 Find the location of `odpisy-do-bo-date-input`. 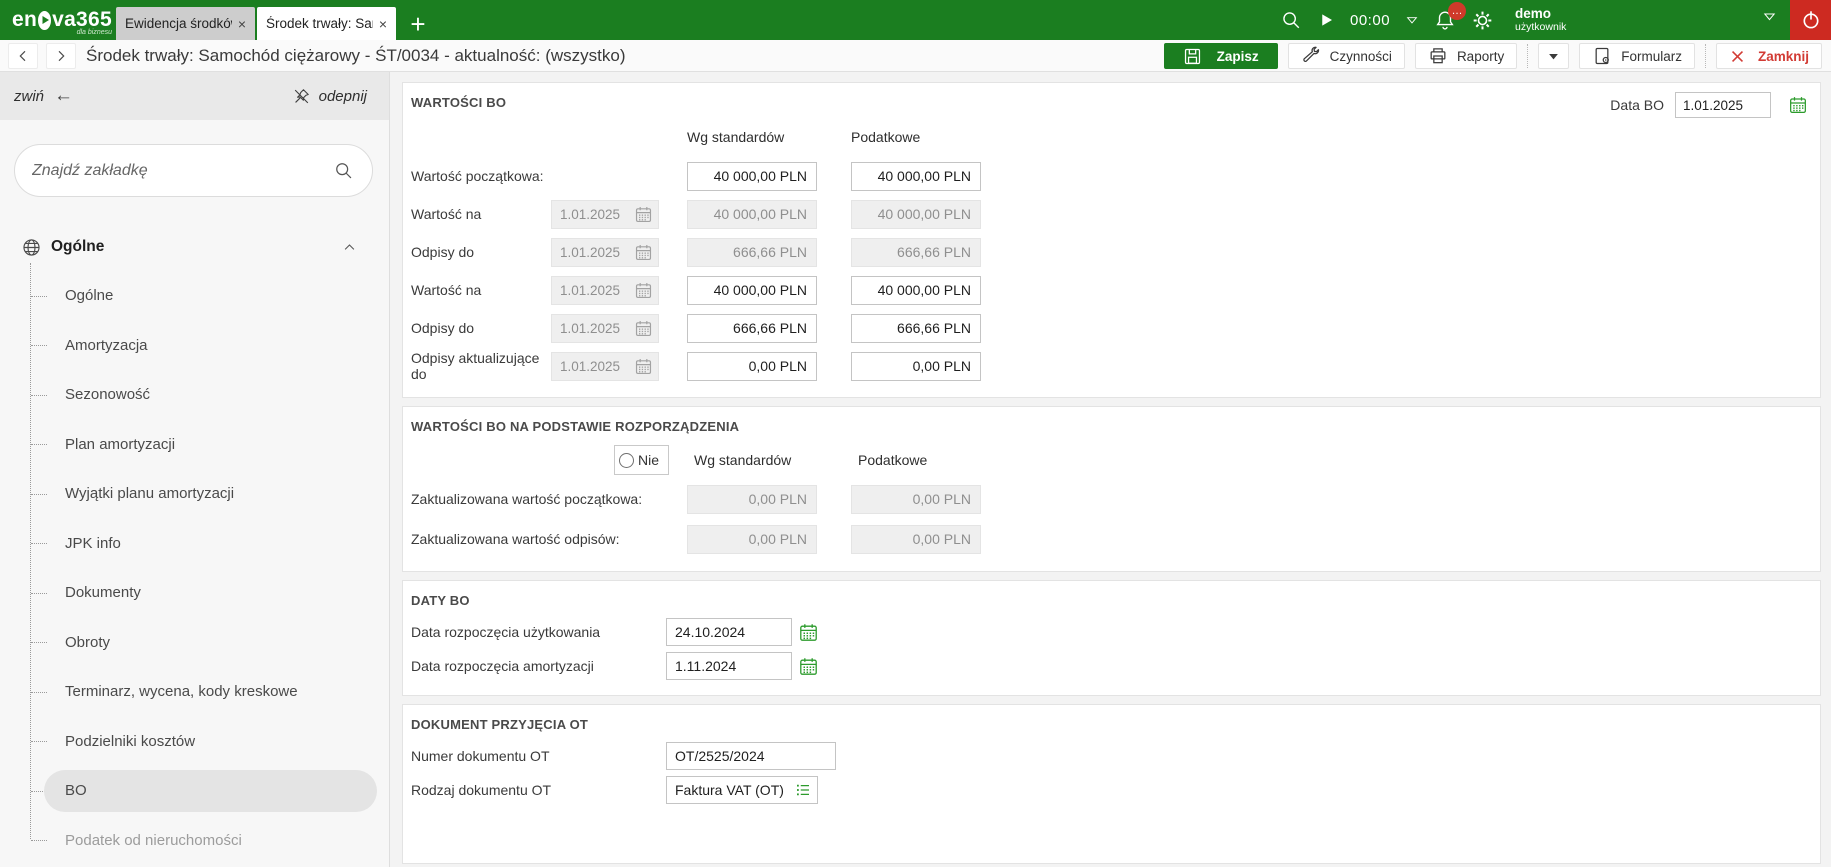

odpisy-do-bo-date-input is located at coordinates (592, 328).